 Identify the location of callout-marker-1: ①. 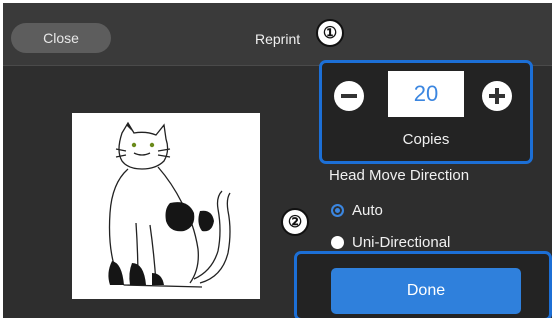
(330, 33).